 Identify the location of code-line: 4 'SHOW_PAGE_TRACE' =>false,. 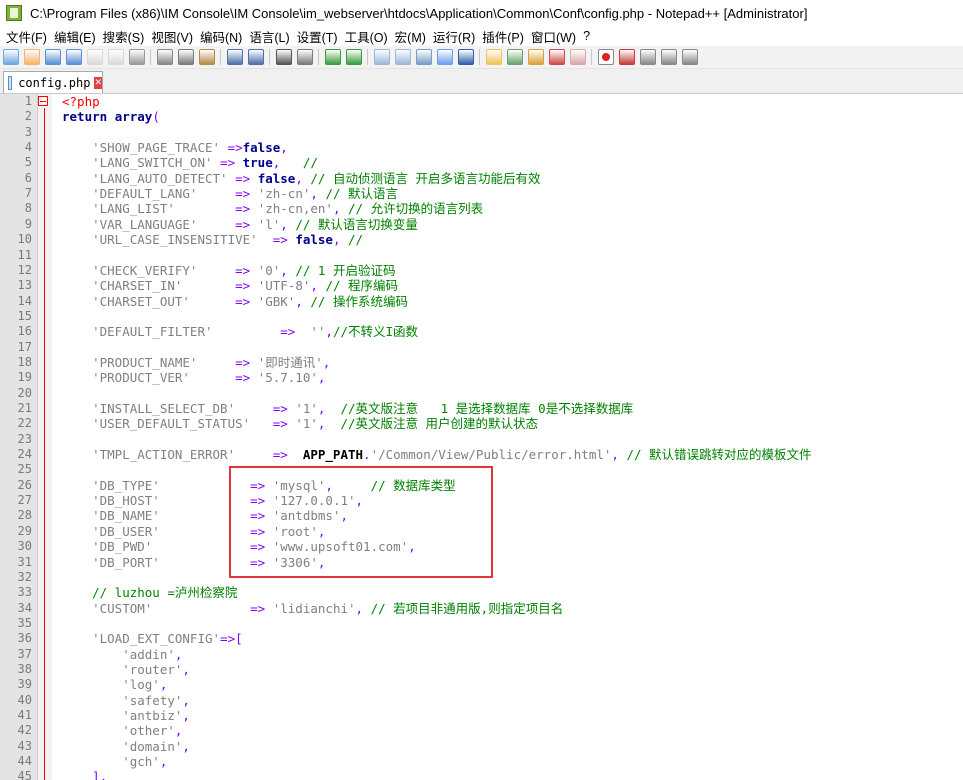
(481, 147).